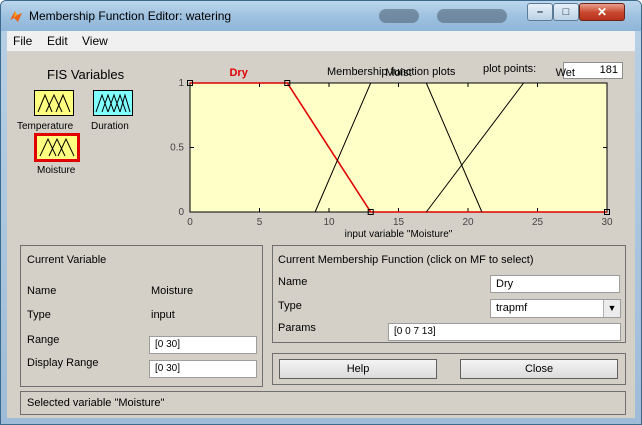 Image resolution: width=642 pixels, height=425 pixels. Describe the element at coordinates (398, 73) in the screenshot. I see `mf-label-moist: Moist` at that location.